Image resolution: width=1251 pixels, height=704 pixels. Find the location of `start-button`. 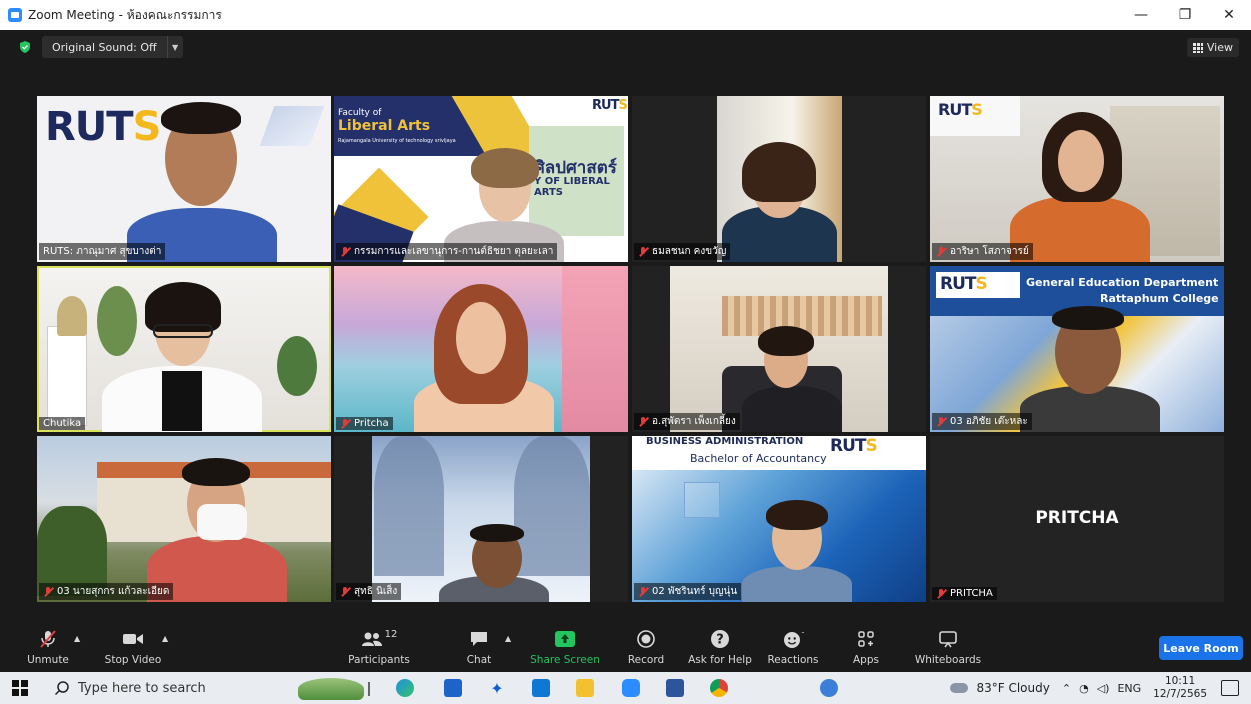

start-button is located at coordinates (20, 688).